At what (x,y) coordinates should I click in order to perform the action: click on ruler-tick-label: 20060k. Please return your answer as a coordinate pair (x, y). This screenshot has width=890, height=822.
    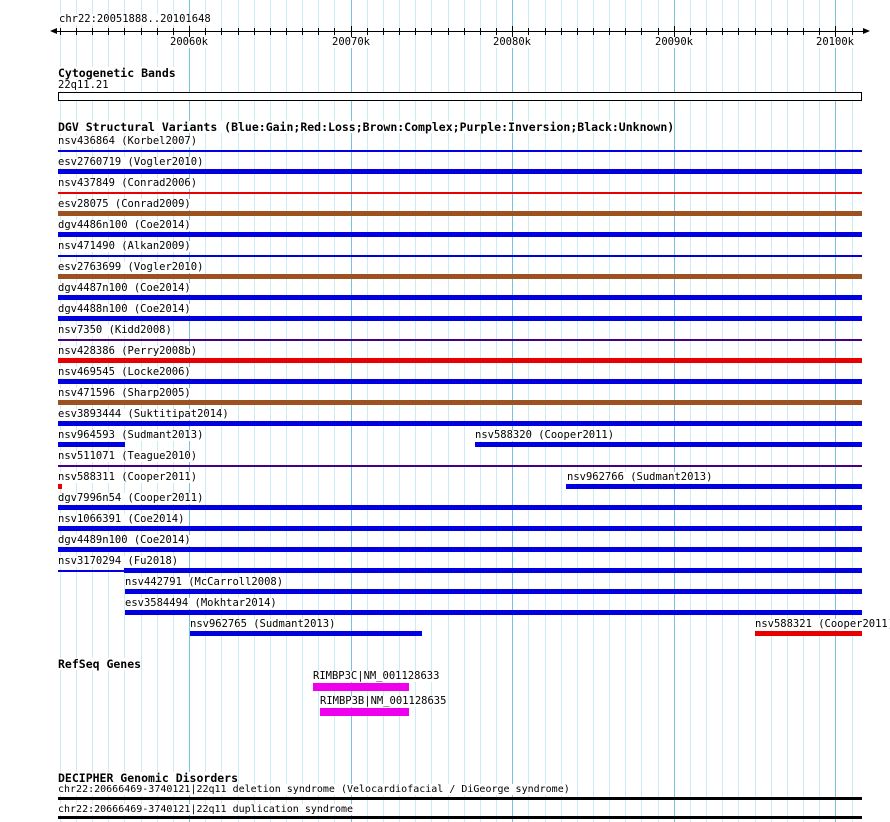
    Looking at the image, I should click on (189, 42).